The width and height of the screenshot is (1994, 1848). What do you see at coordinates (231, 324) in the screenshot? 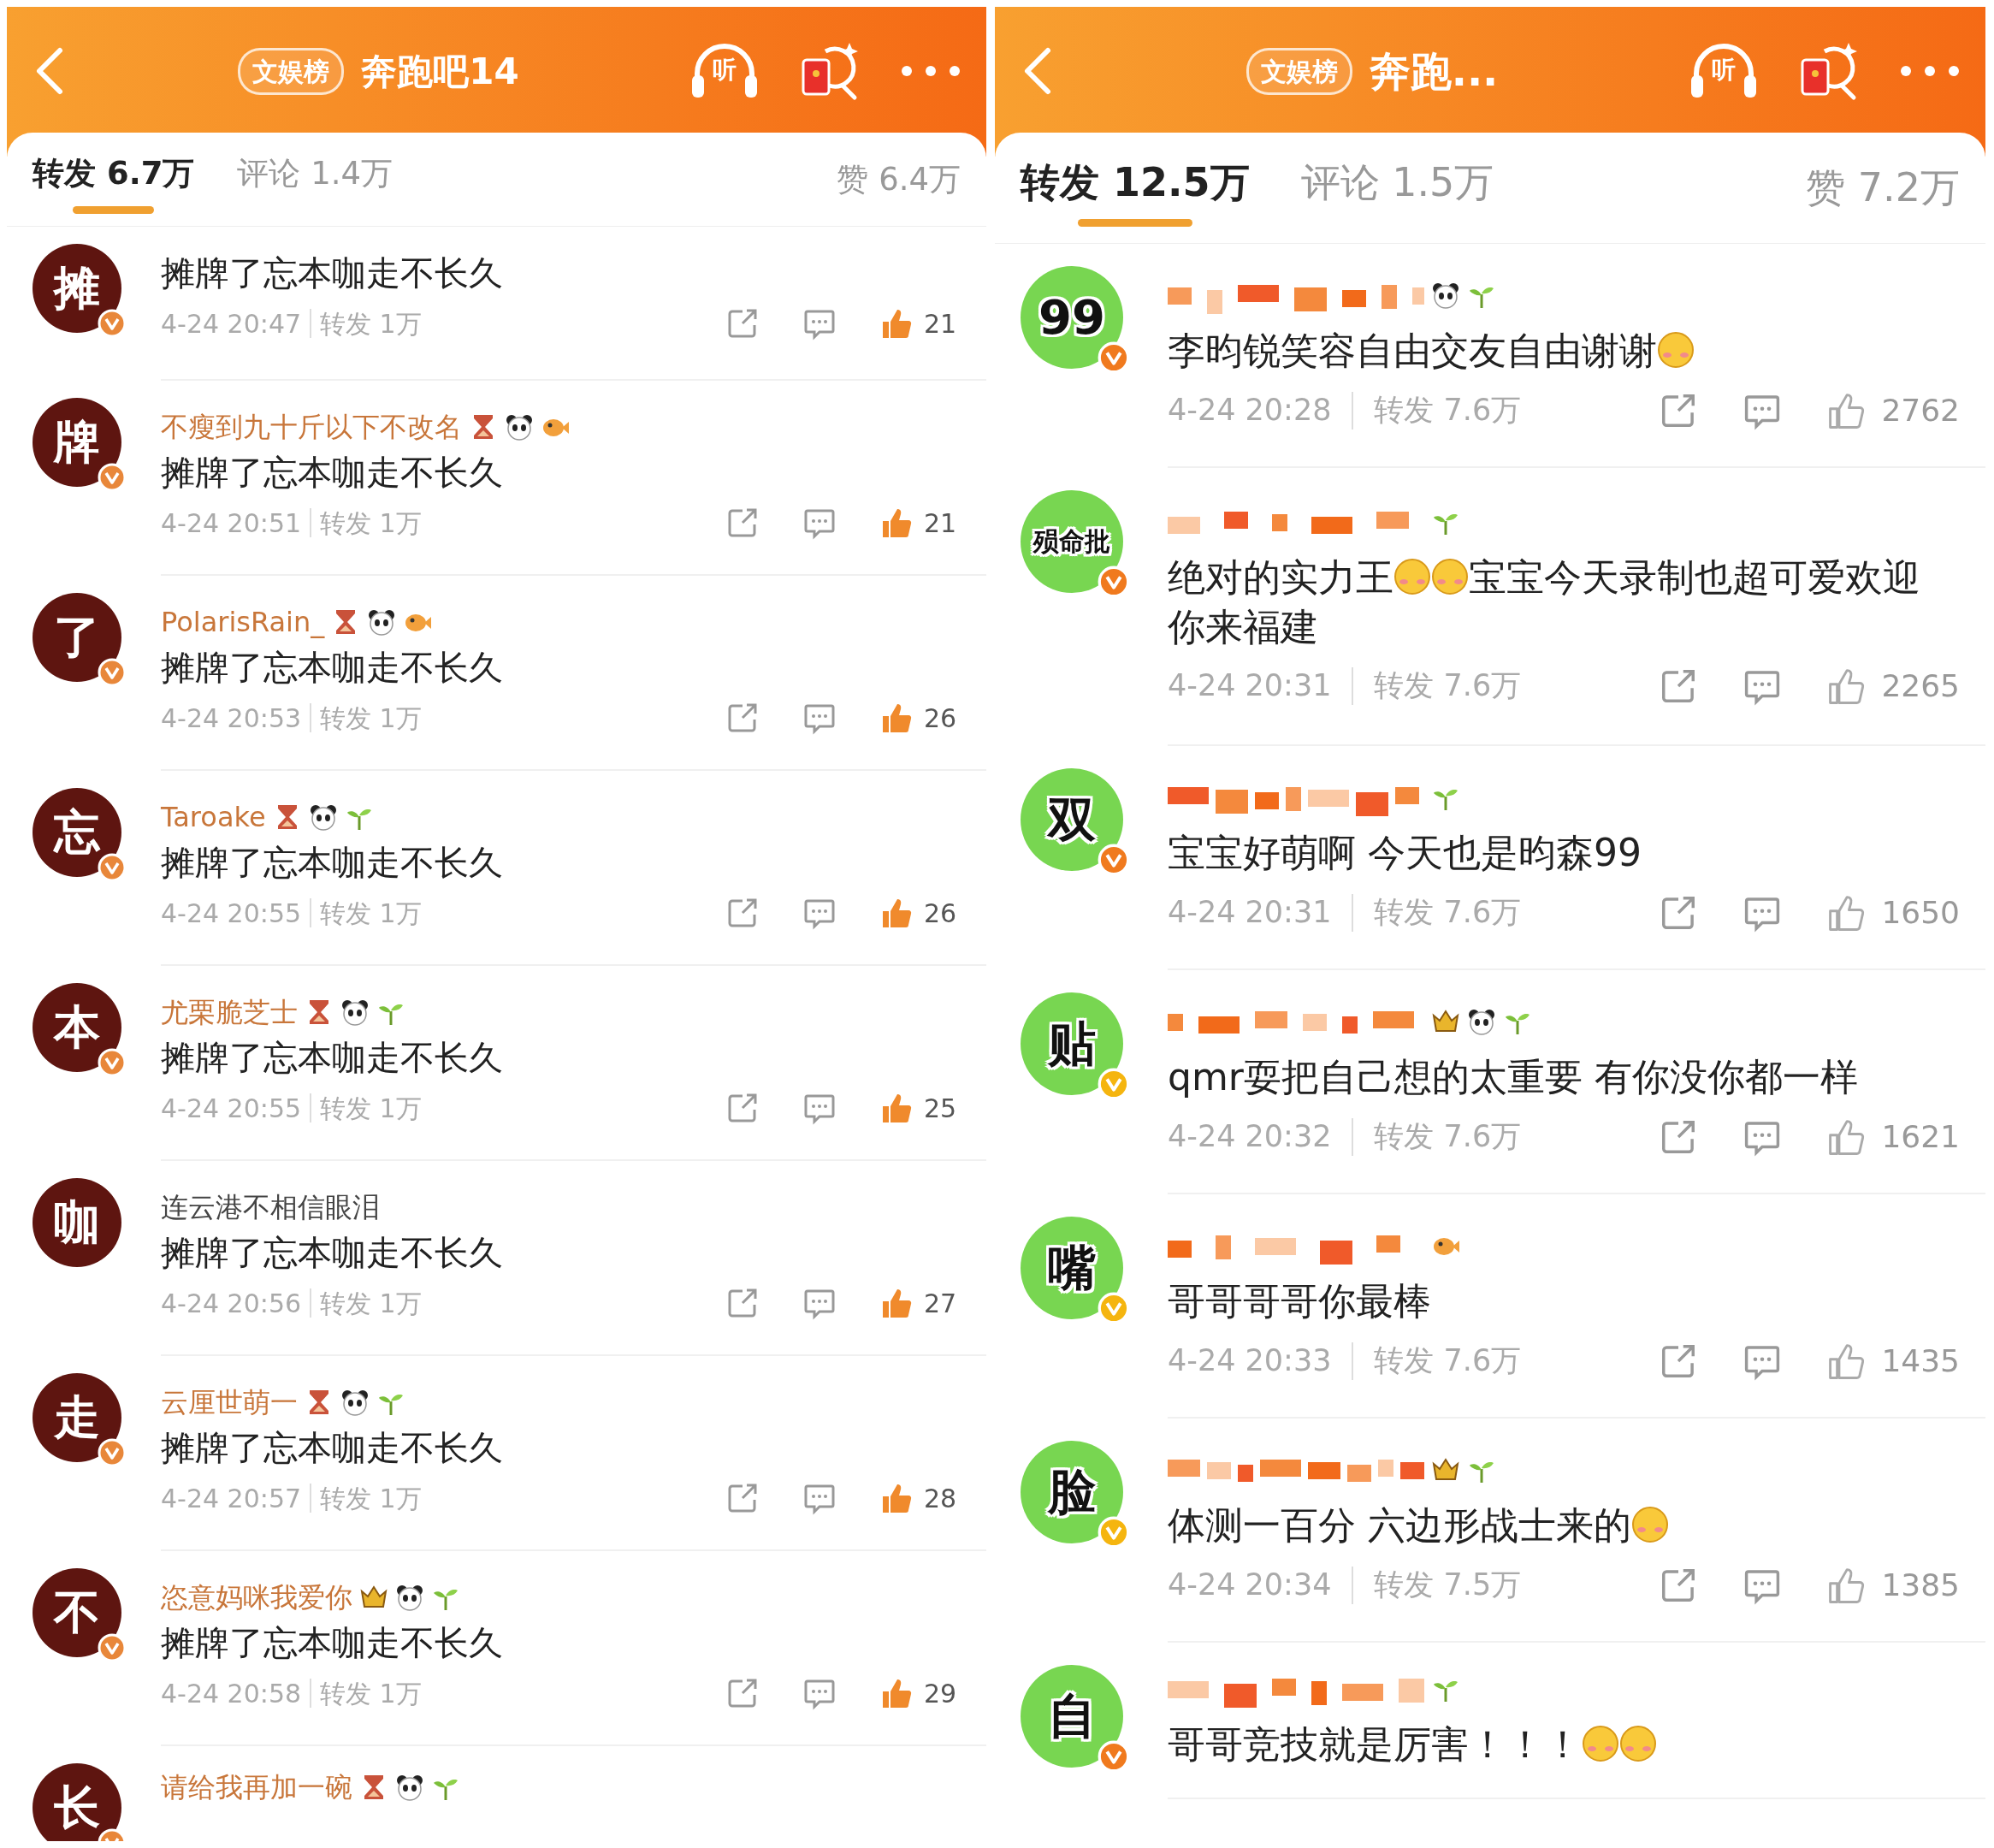
I see `timestamp: 4-24 20:47` at bounding box center [231, 324].